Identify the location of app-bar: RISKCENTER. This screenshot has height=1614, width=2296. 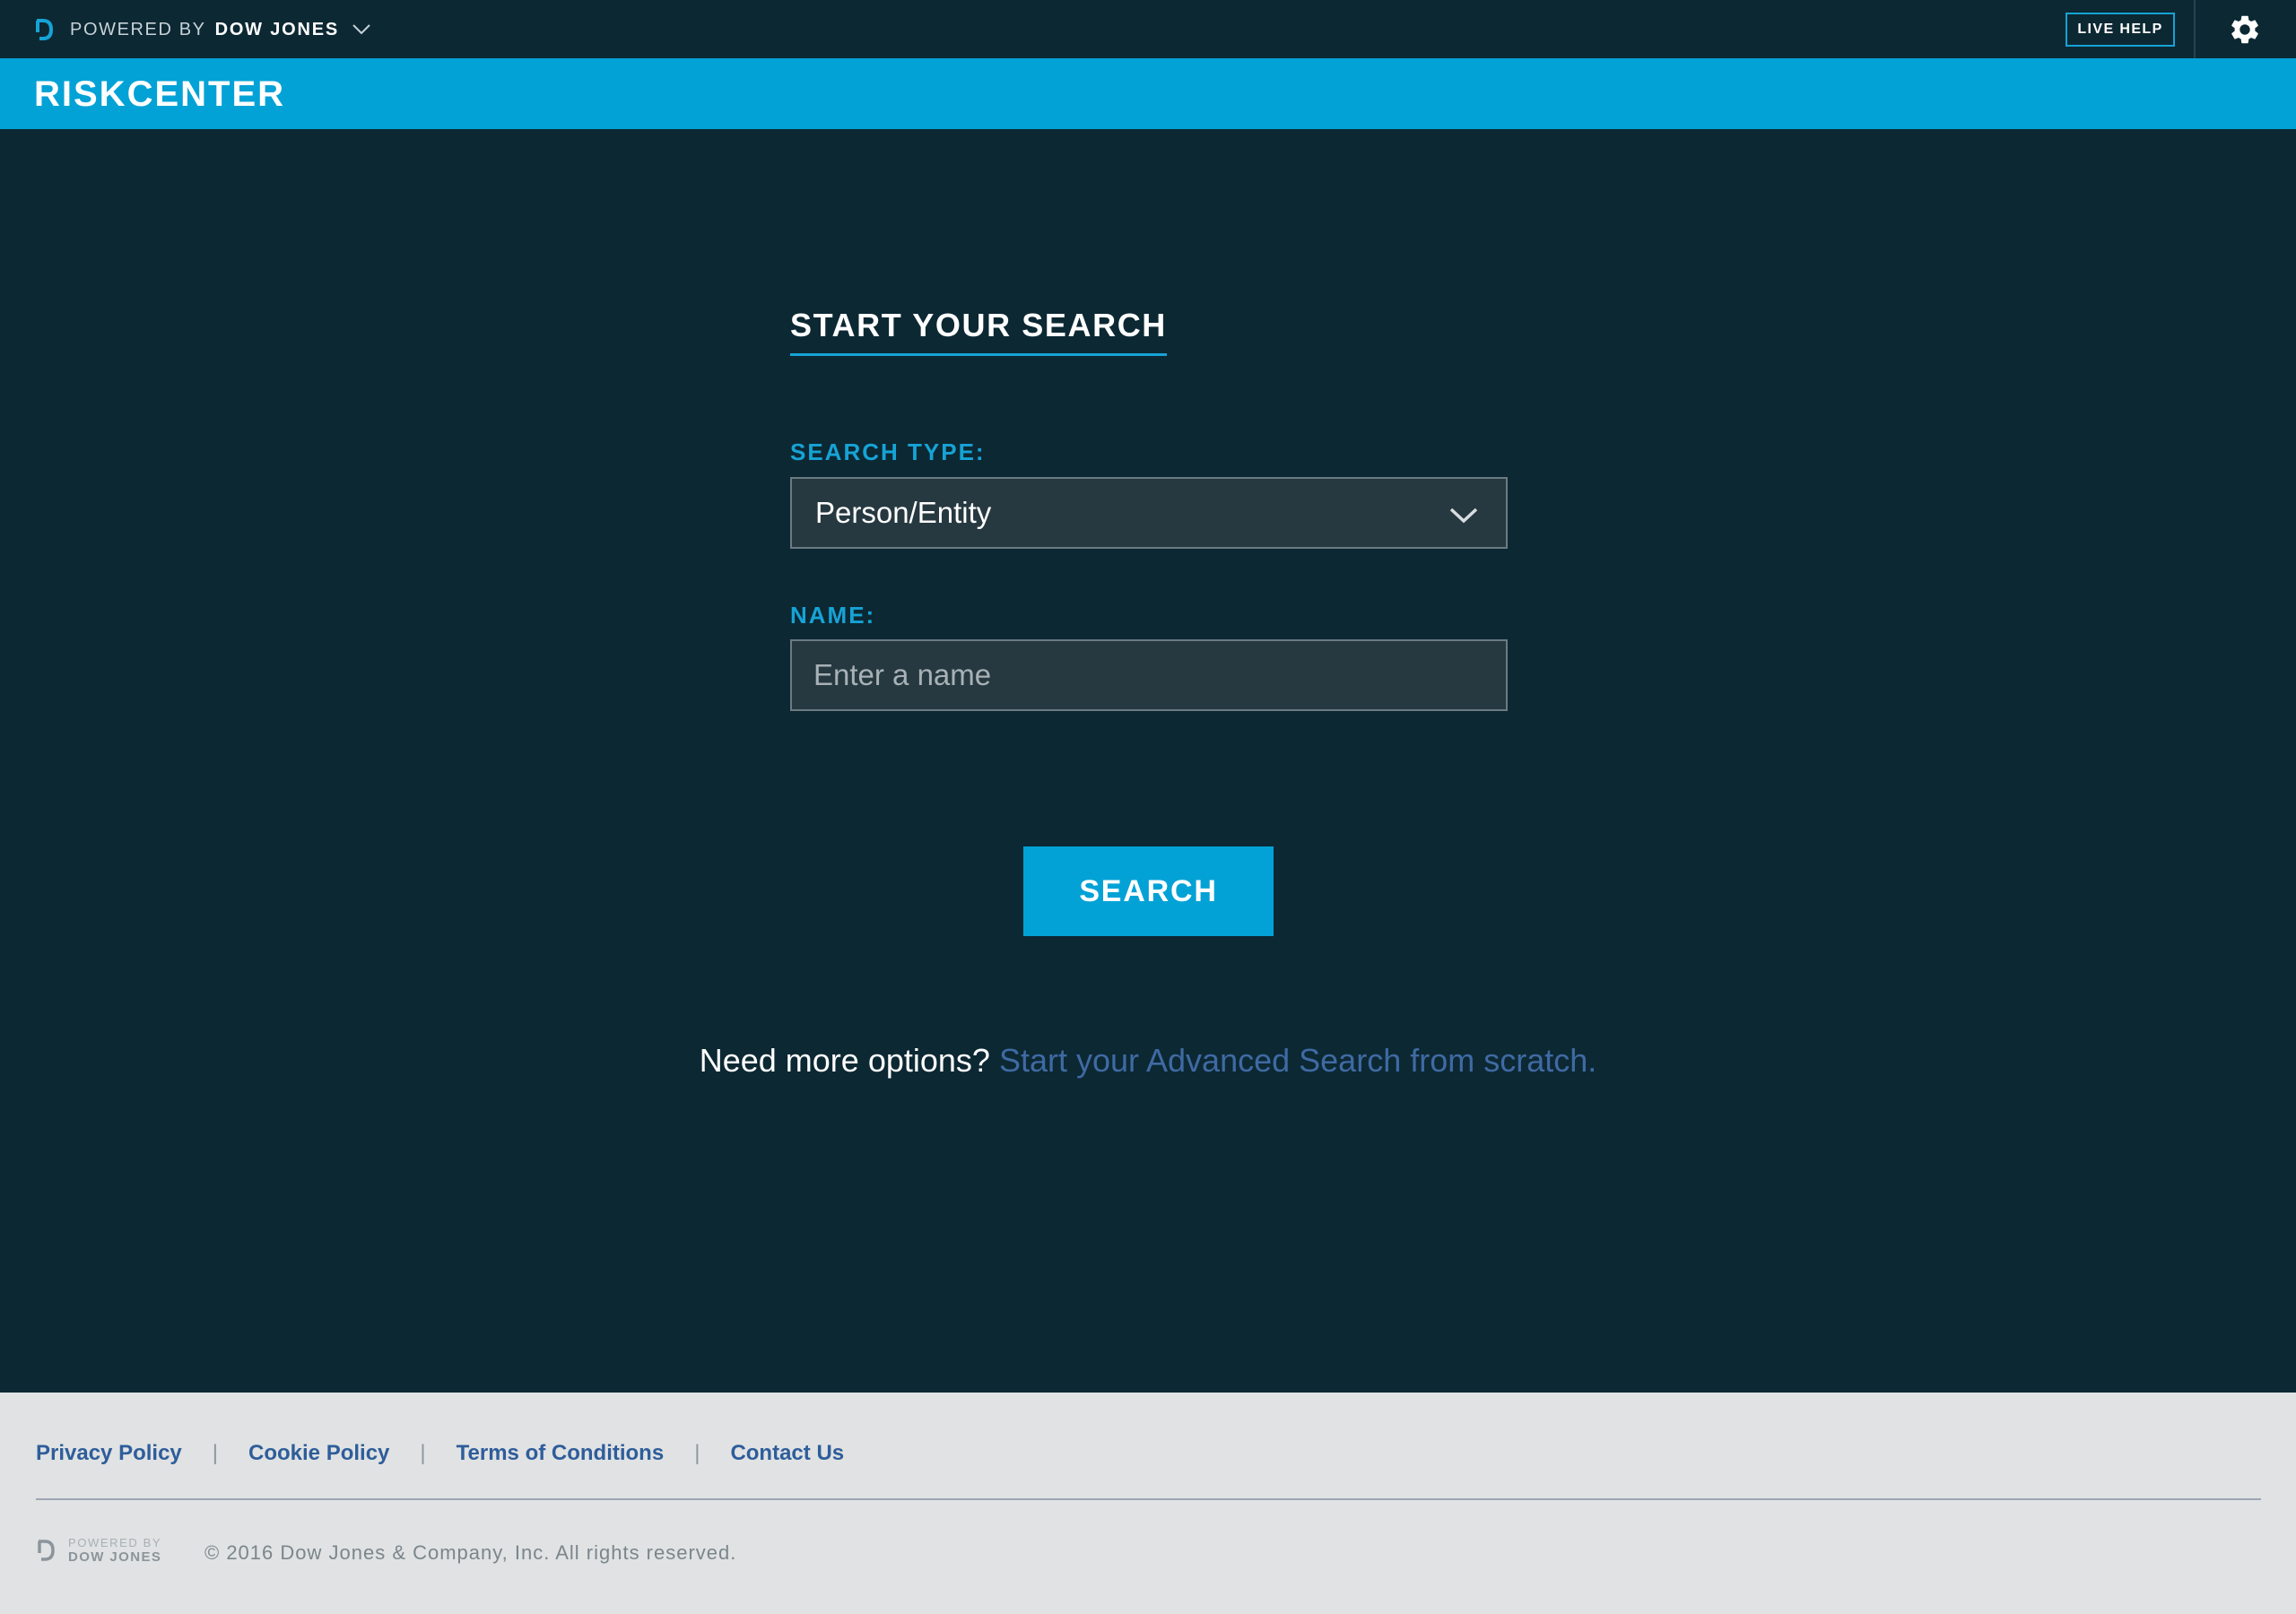
(1148, 93).